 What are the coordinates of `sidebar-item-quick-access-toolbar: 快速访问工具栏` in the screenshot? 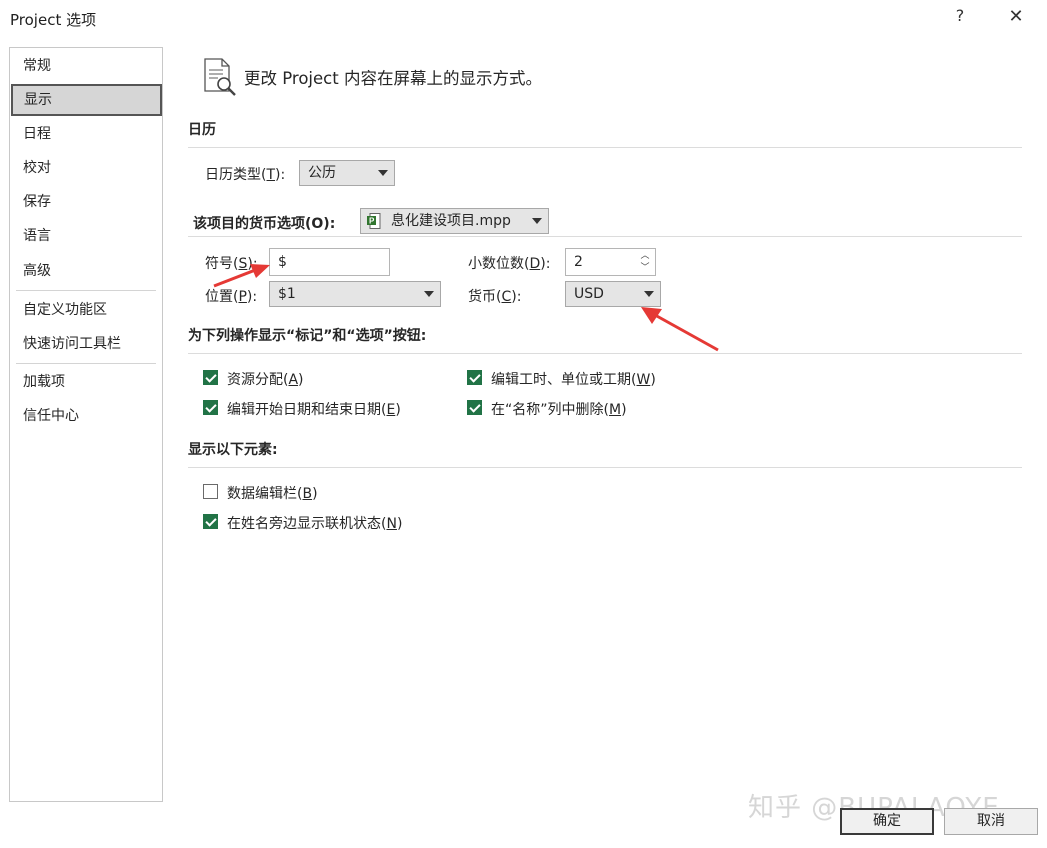 It's located at (86, 344).